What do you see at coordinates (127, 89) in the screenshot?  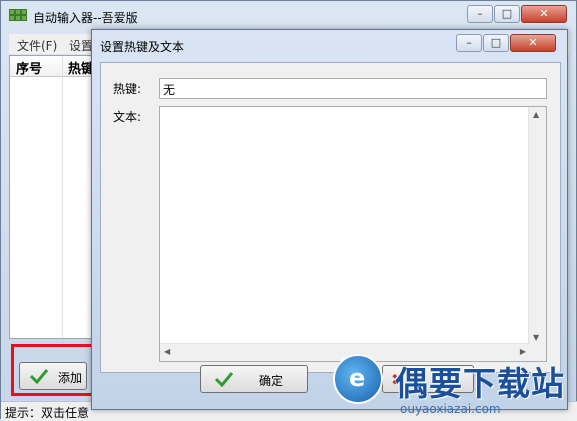 I see `hotkey-label: 热键:` at bounding box center [127, 89].